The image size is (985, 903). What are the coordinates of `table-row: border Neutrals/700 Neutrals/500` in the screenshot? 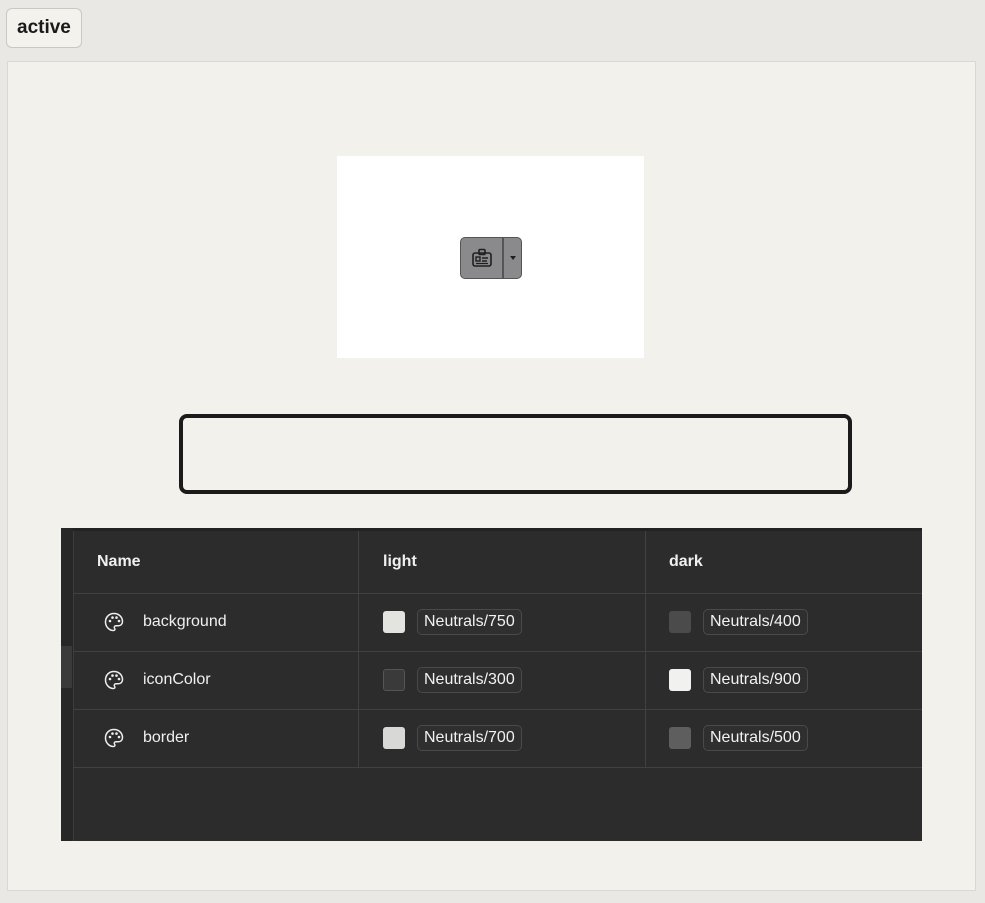 It's located at (497, 738).